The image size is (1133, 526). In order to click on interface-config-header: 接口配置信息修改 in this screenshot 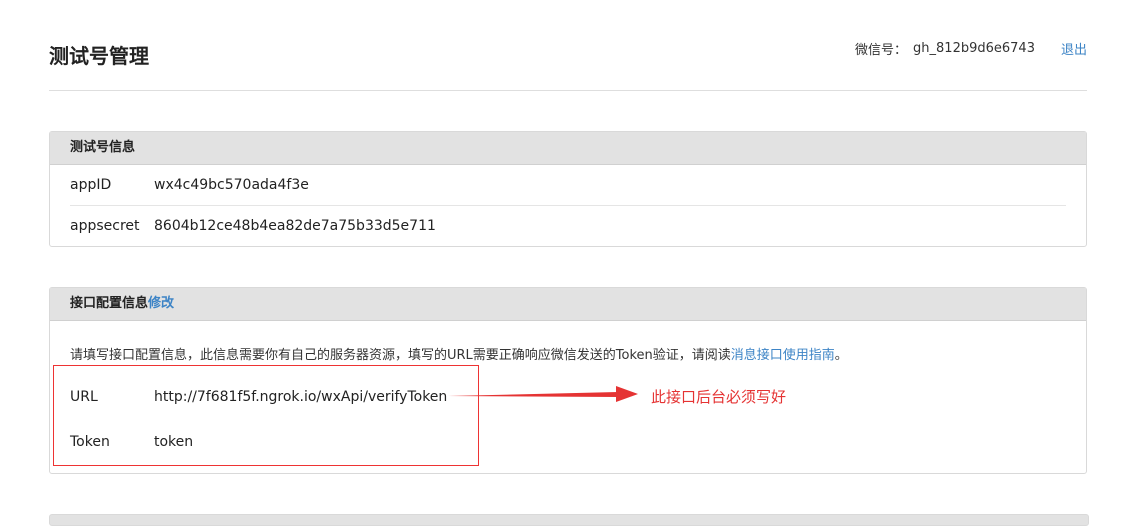, I will do `click(568, 304)`.